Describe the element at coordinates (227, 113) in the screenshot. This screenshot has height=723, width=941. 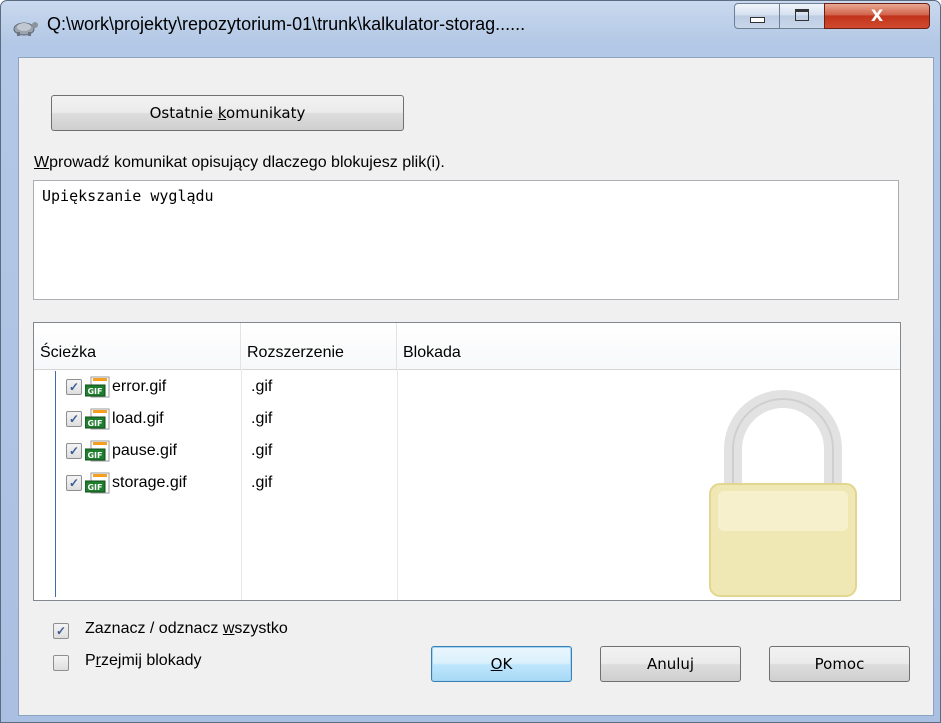
I see `recent-messages-button: Ostatnie komunikaty` at that location.